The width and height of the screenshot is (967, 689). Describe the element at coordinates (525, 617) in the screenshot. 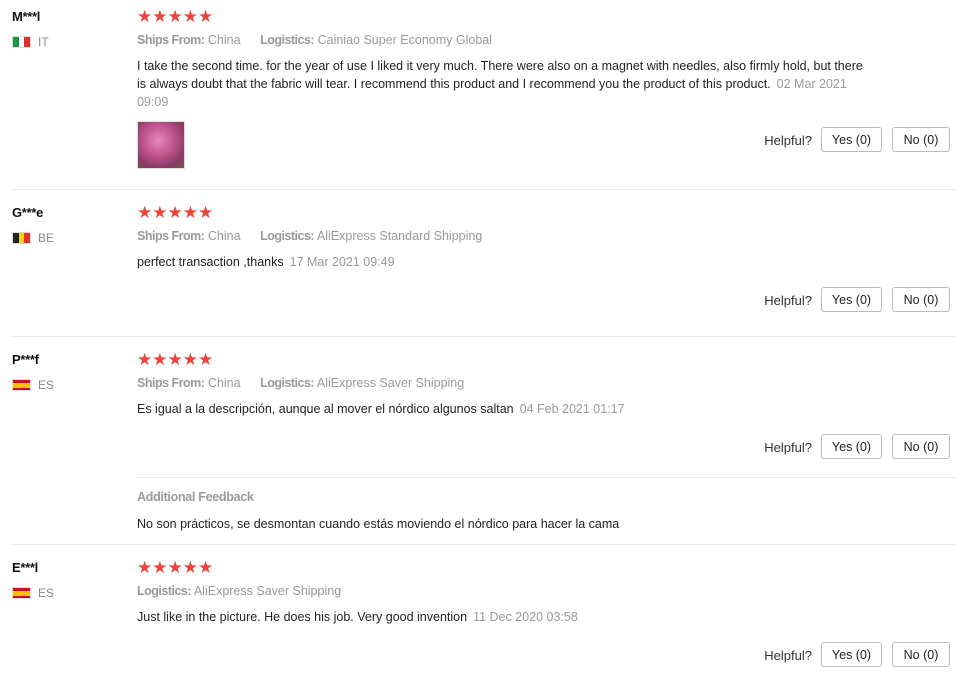

I see `review-date: 11 Dec 2020 03:58` at that location.